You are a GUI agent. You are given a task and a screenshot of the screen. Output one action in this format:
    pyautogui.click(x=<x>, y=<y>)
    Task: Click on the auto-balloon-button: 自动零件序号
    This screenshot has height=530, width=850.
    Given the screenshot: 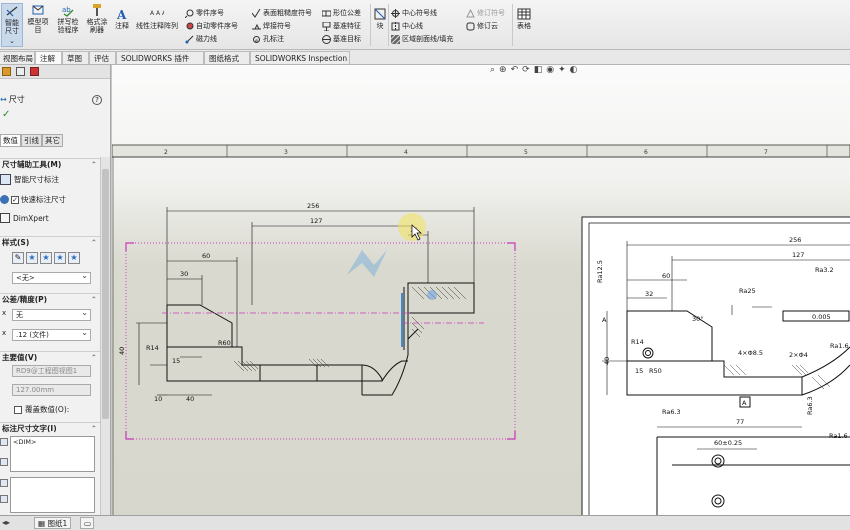 What is the action you would take?
    pyautogui.click(x=211, y=26)
    